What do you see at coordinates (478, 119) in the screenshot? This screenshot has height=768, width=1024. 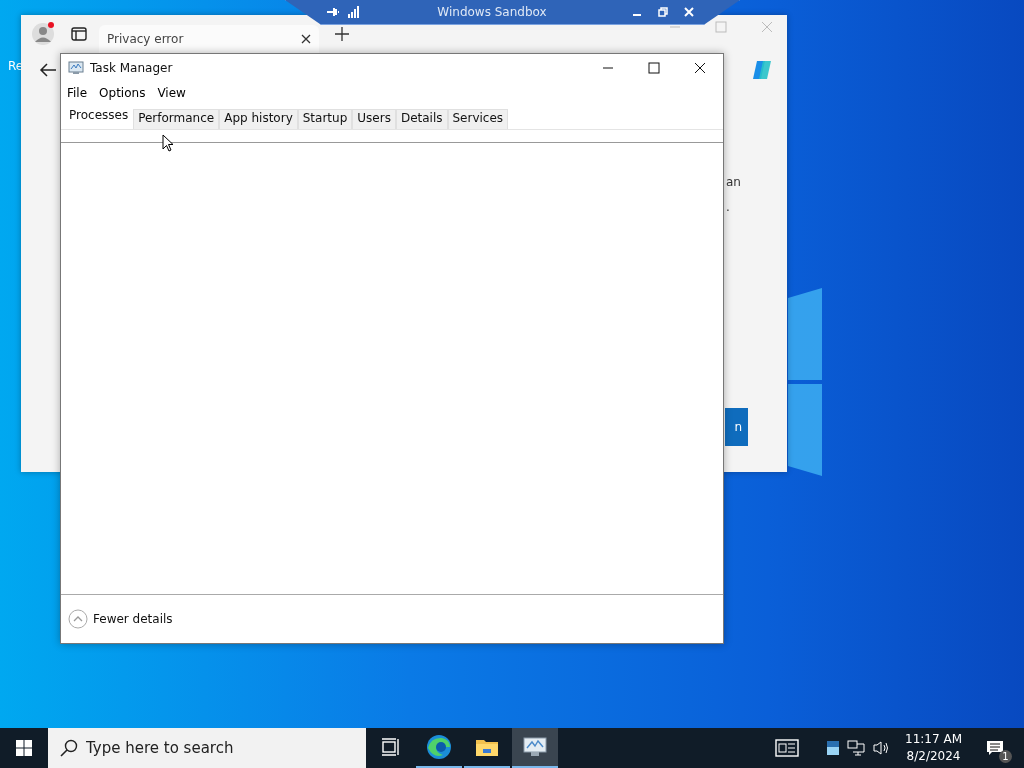 I see `tab: Services` at bounding box center [478, 119].